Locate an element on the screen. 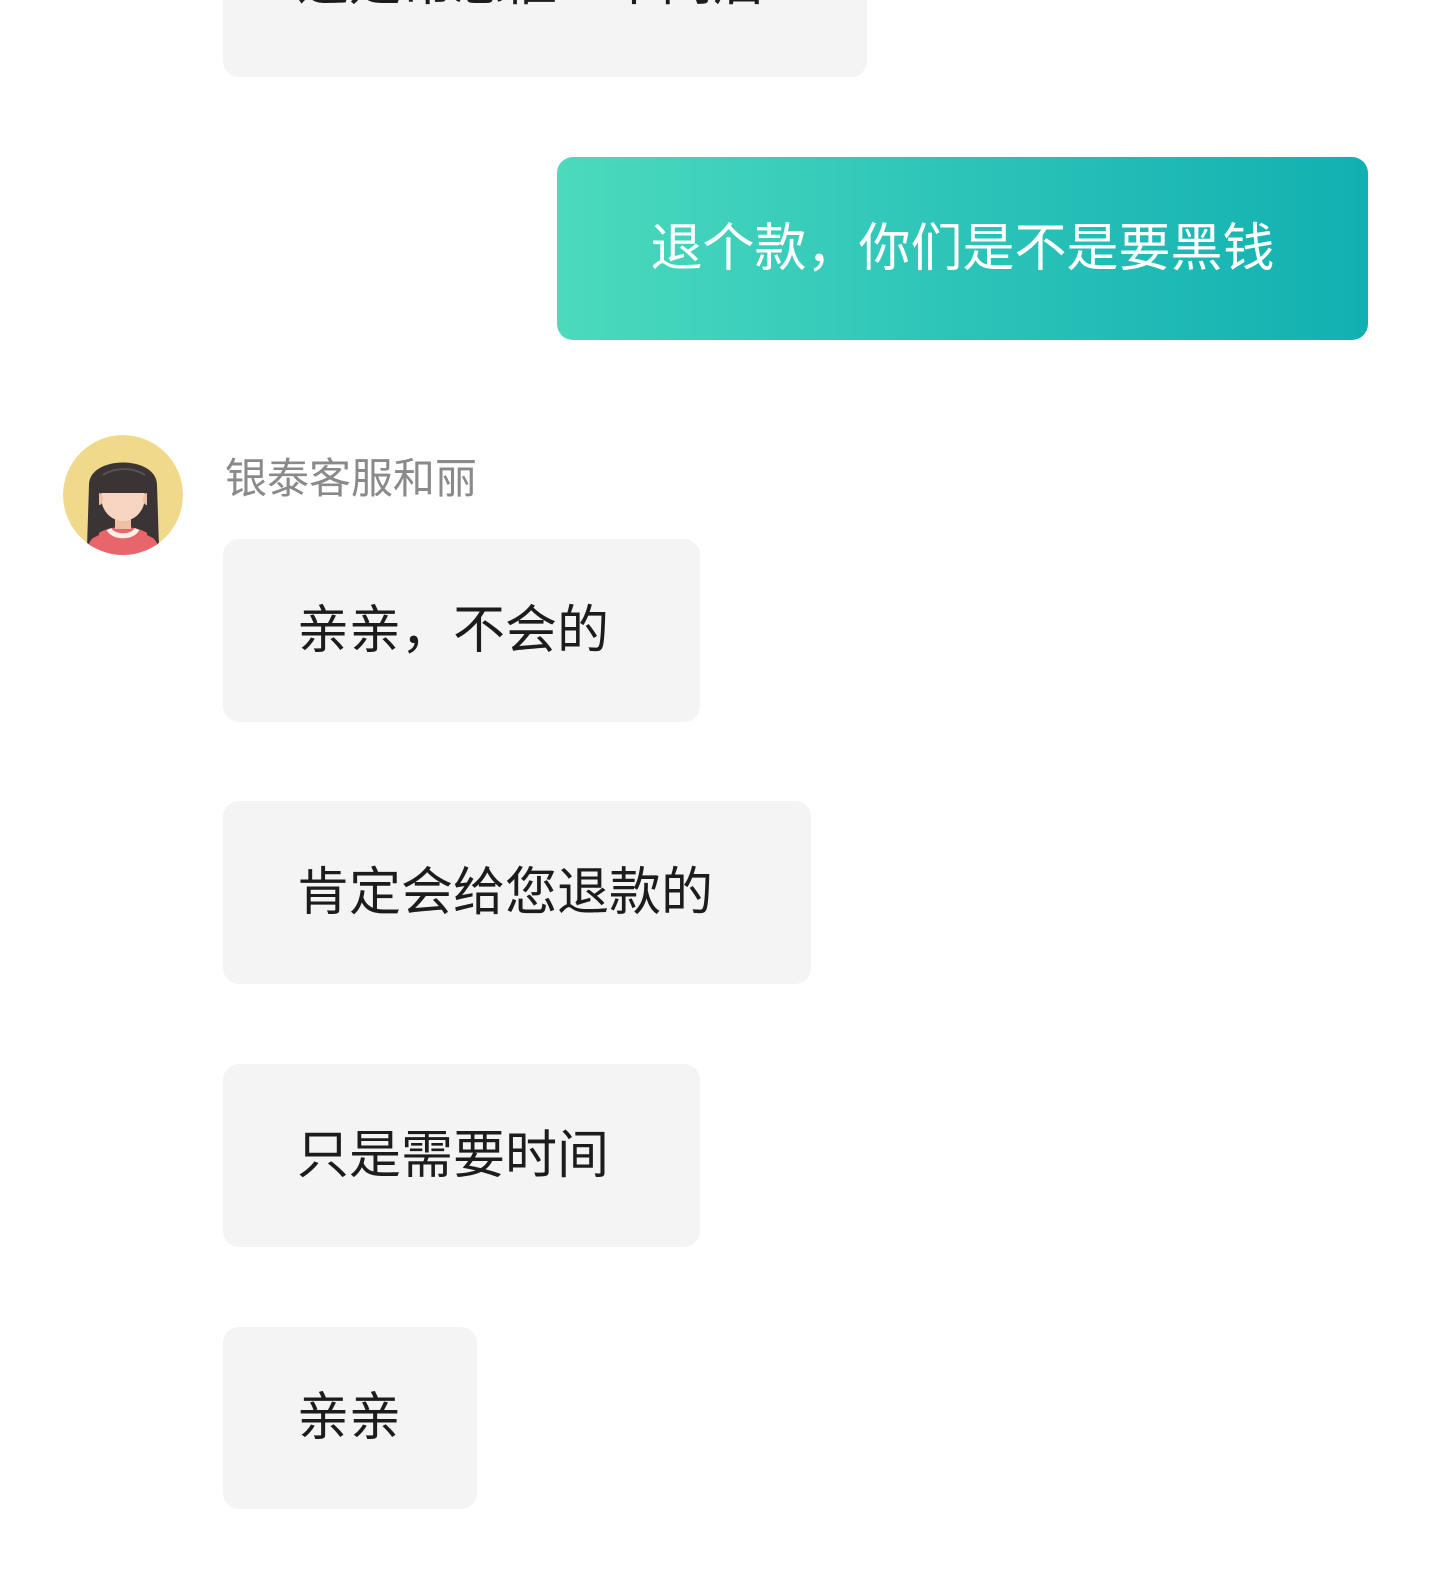 The image size is (1440, 1577). agent-avatar is located at coordinates (123, 495).